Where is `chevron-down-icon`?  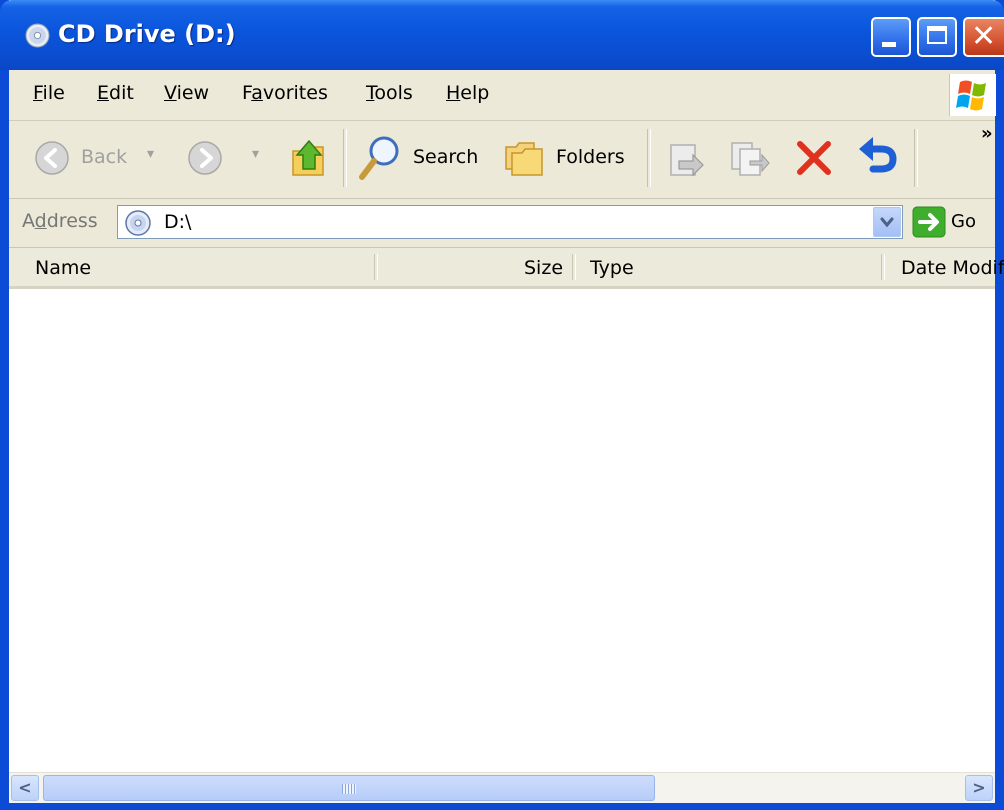
chevron-down-icon is located at coordinates (887, 222).